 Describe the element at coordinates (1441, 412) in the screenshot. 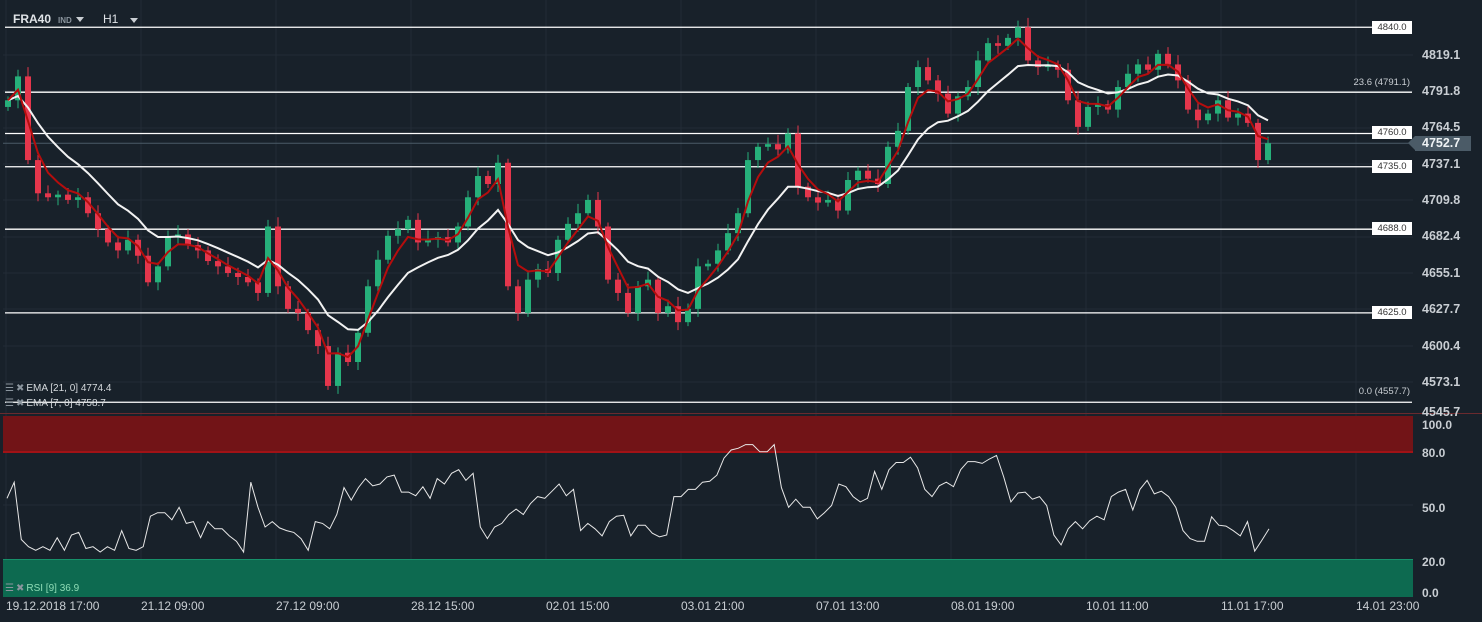

I see `price-axis-label: 4545.7` at that location.